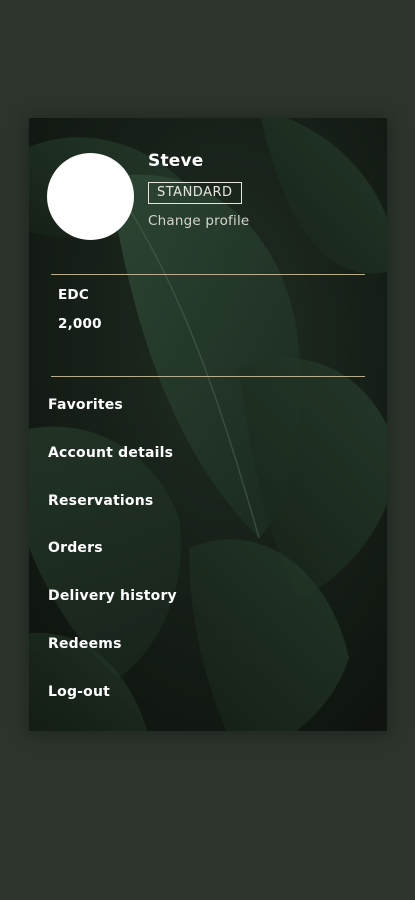  What do you see at coordinates (73, 295) in the screenshot?
I see `points-label: EDC` at bounding box center [73, 295].